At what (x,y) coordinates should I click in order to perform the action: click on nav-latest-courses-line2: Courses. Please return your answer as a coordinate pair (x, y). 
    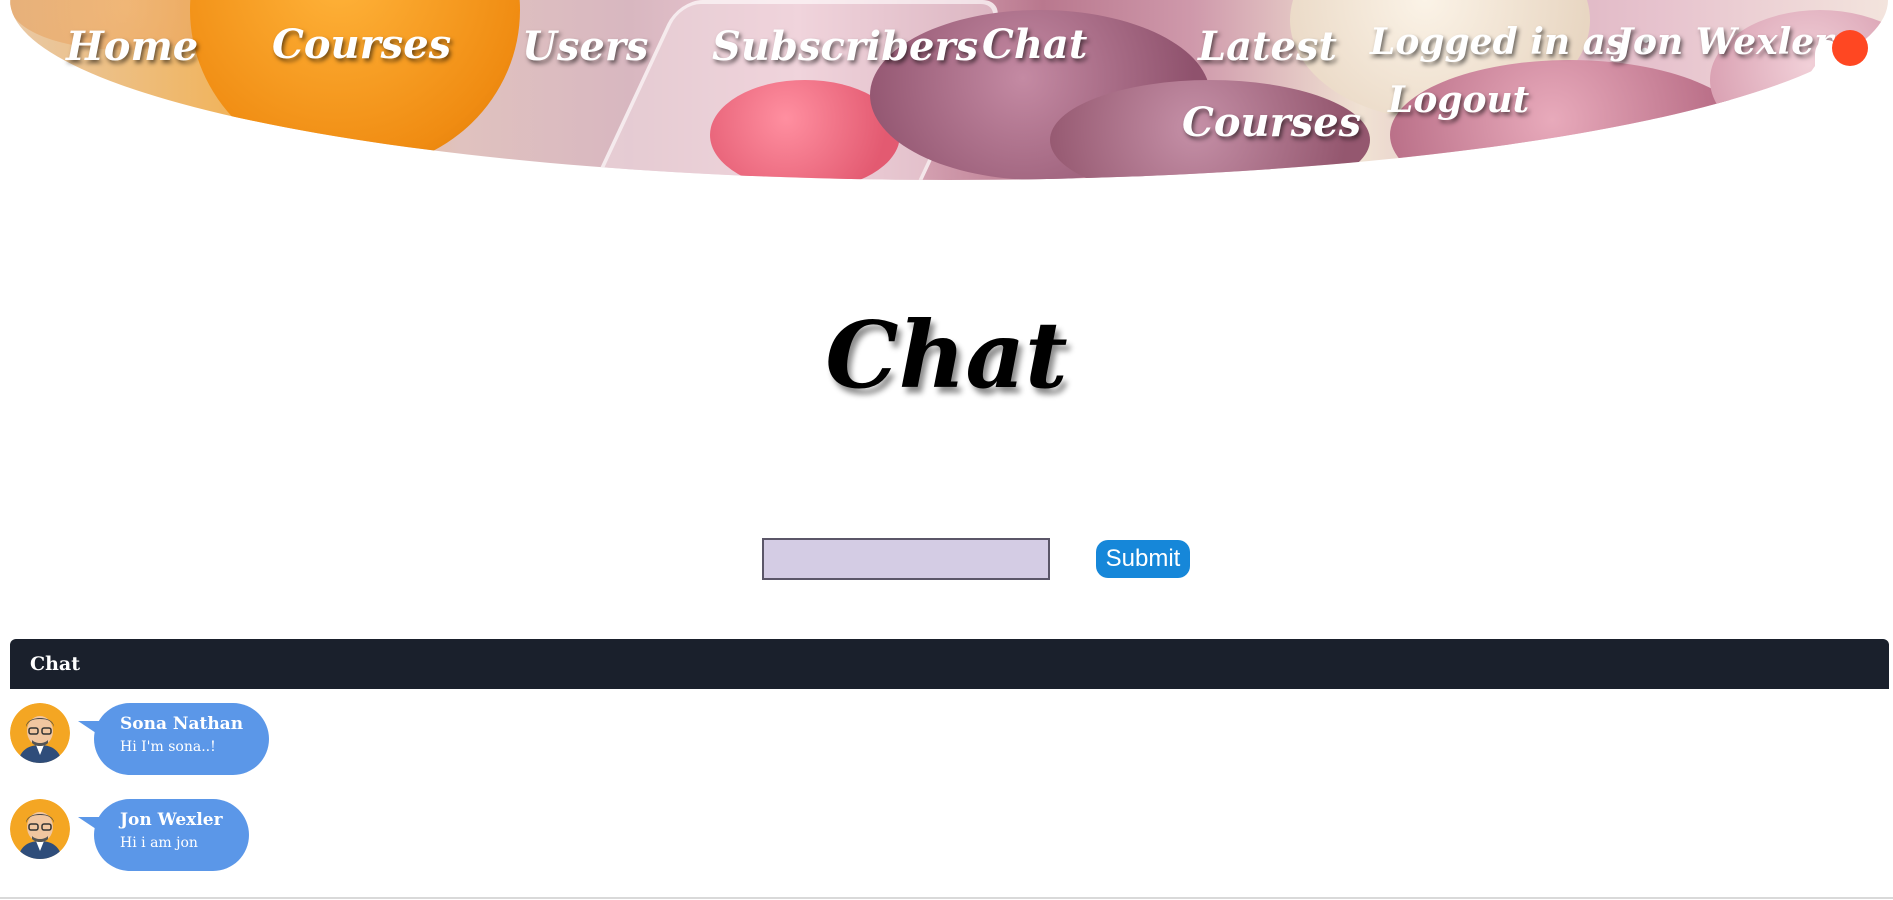
    Looking at the image, I should click on (1272, 122).